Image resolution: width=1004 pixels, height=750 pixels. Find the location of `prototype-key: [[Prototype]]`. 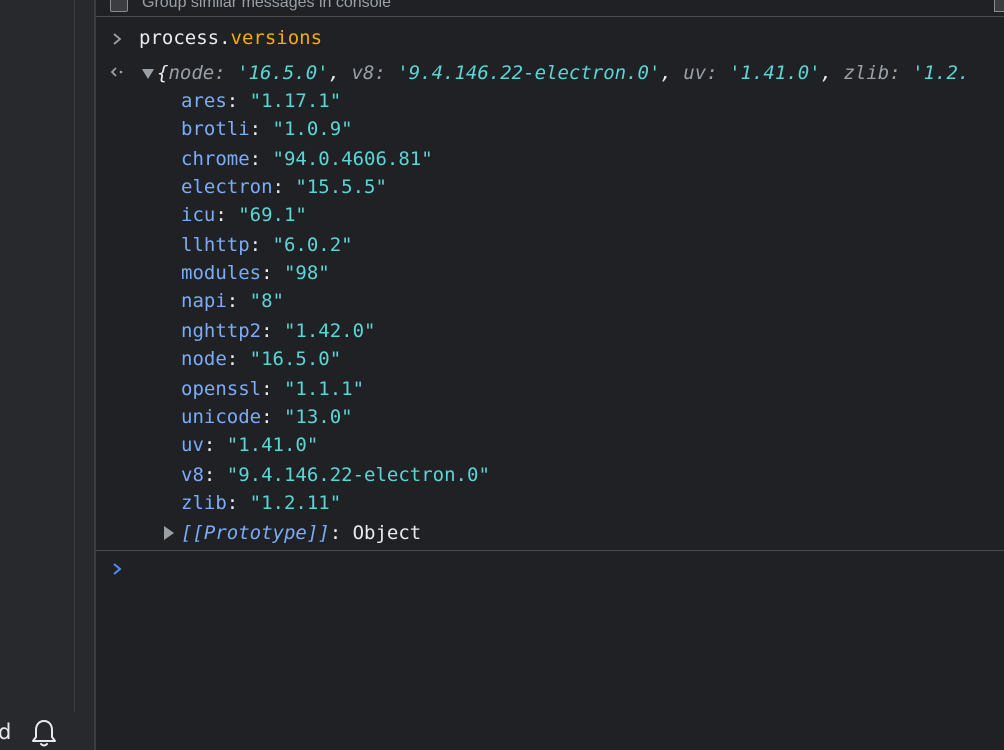

prototype-key: [[Prototype]] is located at coordinates (255, 533).